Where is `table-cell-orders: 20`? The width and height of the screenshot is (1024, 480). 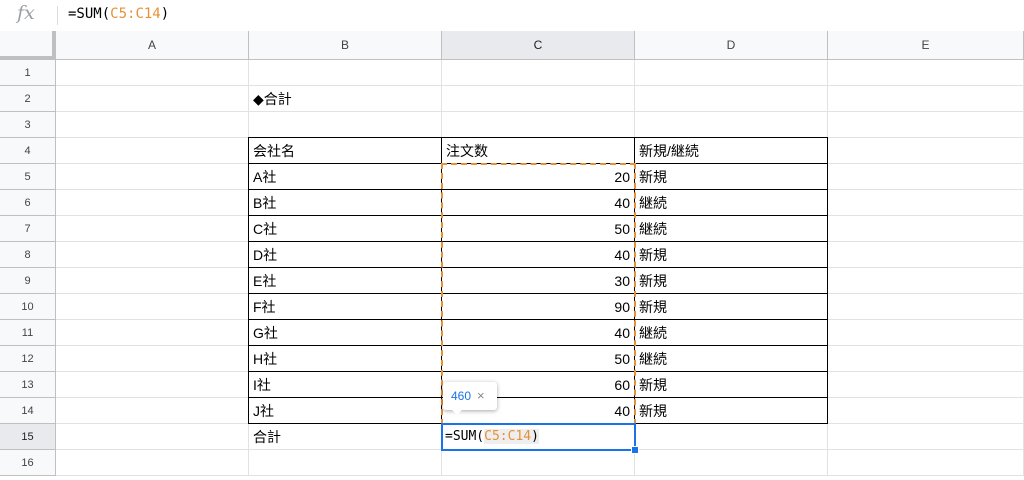 table-cell-orders: 20 is located at coordinates (538, 177).